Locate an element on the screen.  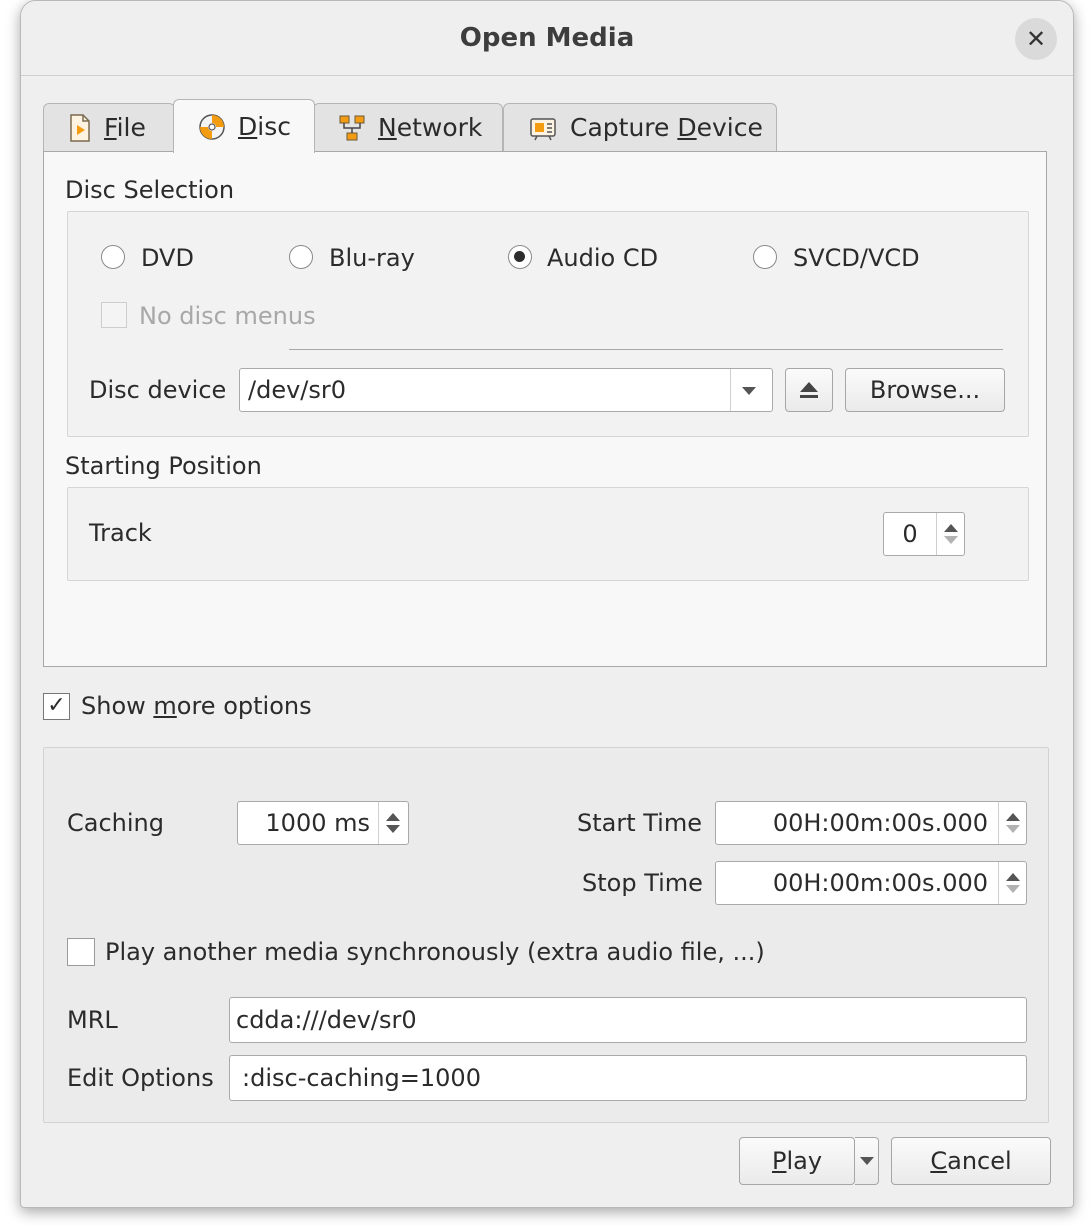
edit-options-label: Edit Options is located at coordinates (140, 1078).